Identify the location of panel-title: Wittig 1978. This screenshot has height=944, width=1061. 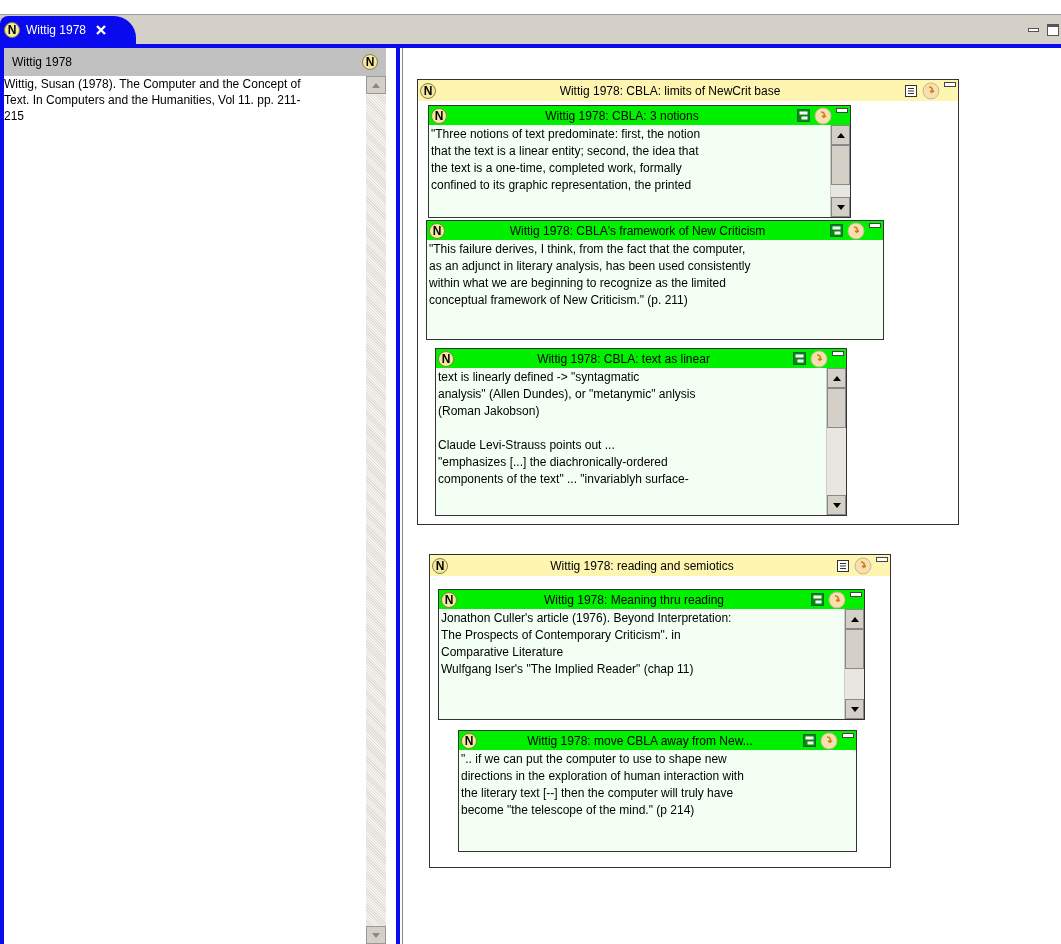
(42, 62).